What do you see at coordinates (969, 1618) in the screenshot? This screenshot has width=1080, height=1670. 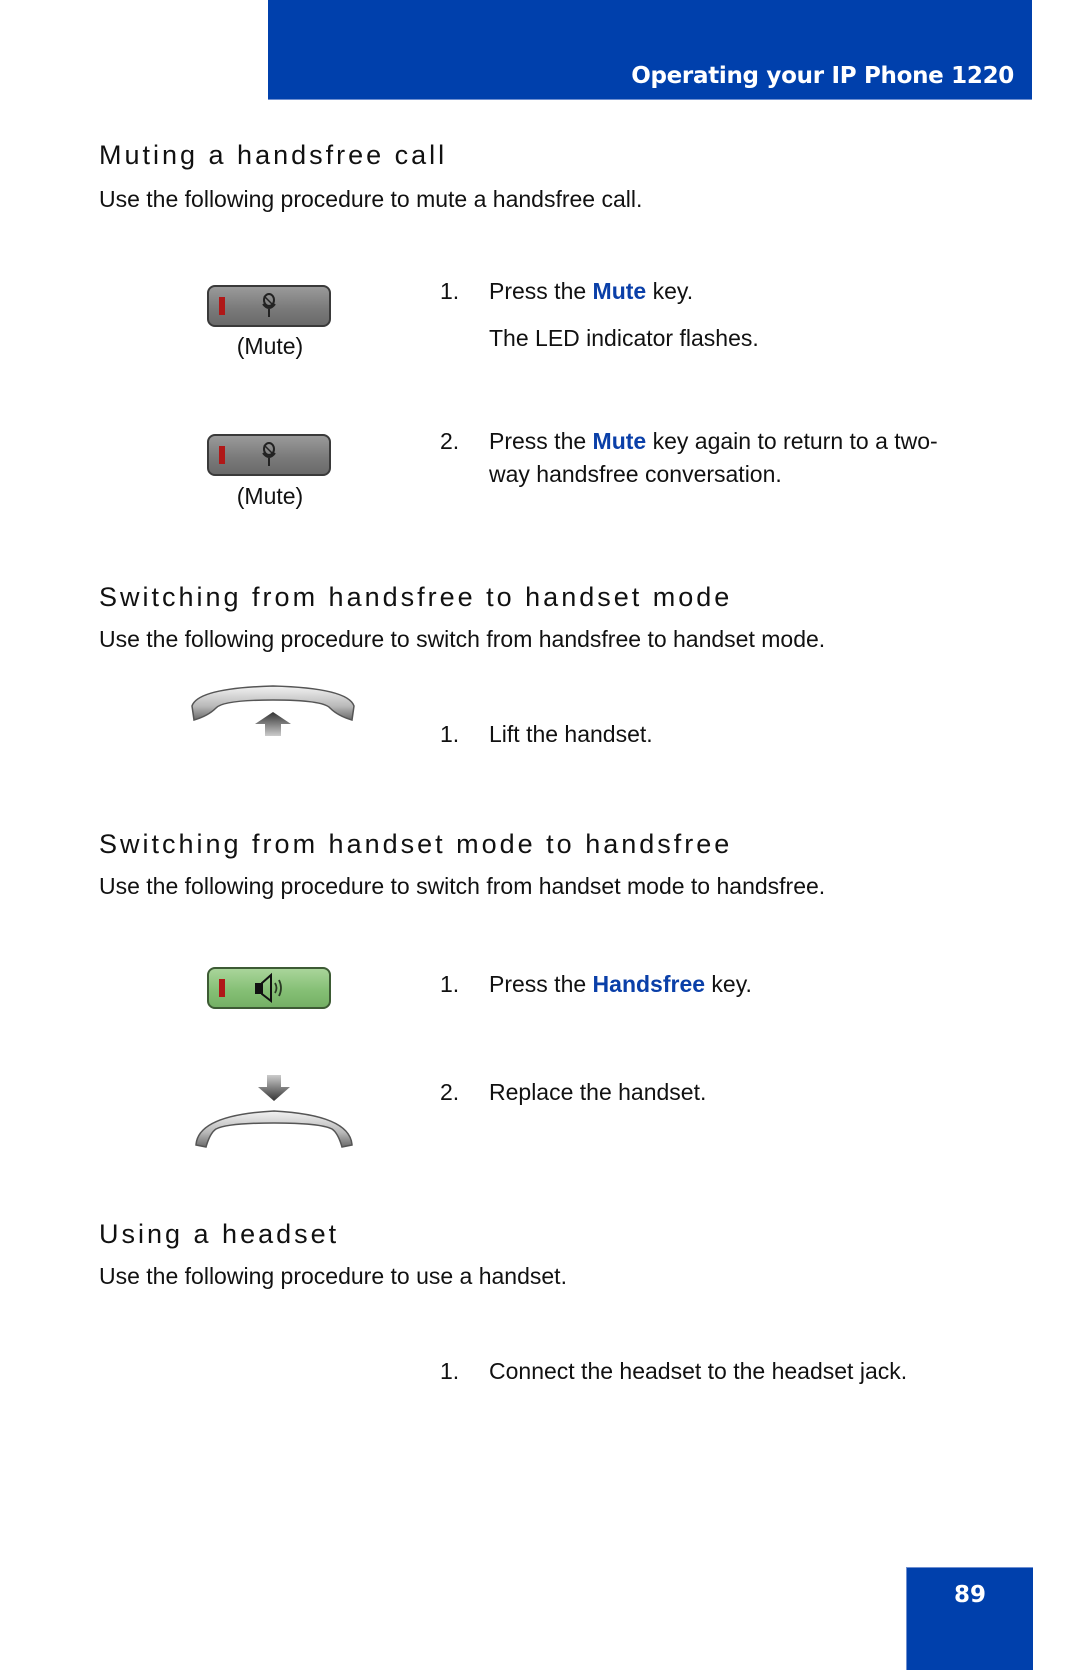 I see `page-number-box: 89` at bounding box center [969, 1618].